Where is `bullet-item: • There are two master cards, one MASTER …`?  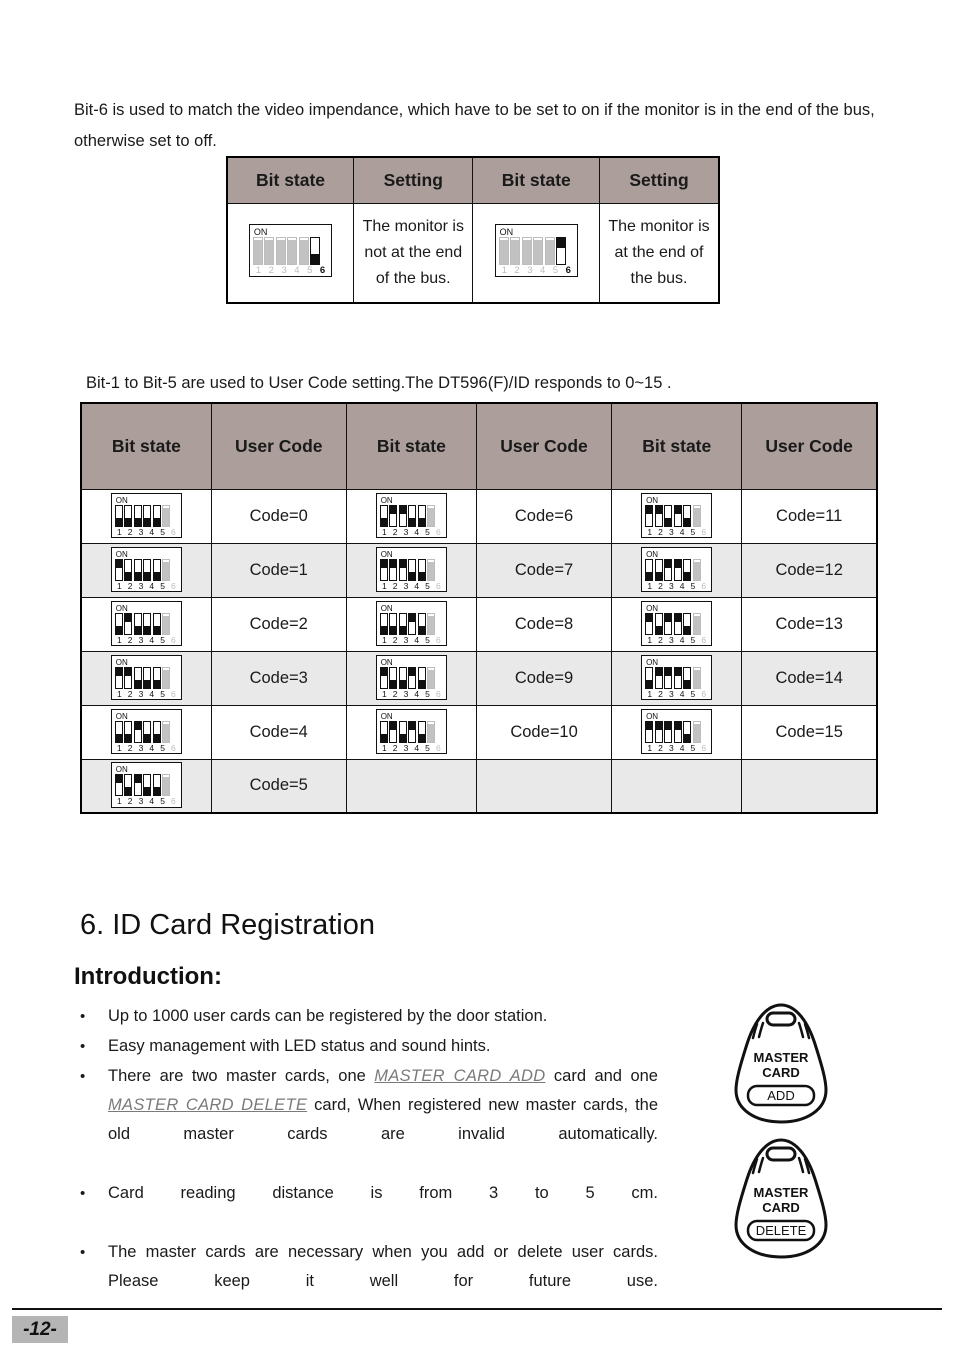
bullet-item: • There are two master cards, one MASTER … is located at coordinates (366, 1120).